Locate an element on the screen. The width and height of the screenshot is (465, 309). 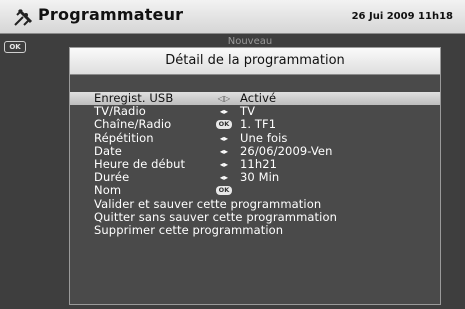
date-time: 26 Jui 2009 11h18 is located at coordinates (402, 16).